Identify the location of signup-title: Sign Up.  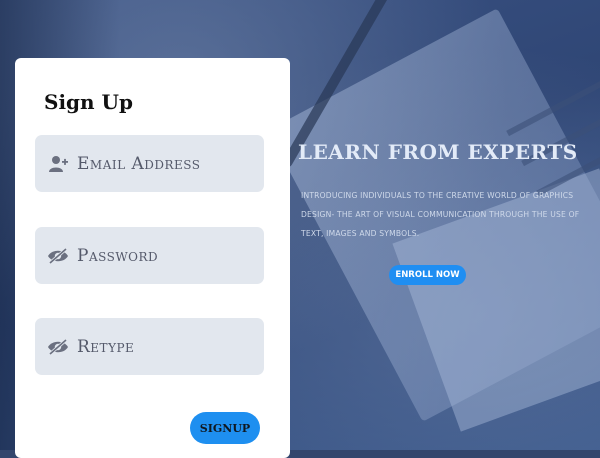
(88, 102).